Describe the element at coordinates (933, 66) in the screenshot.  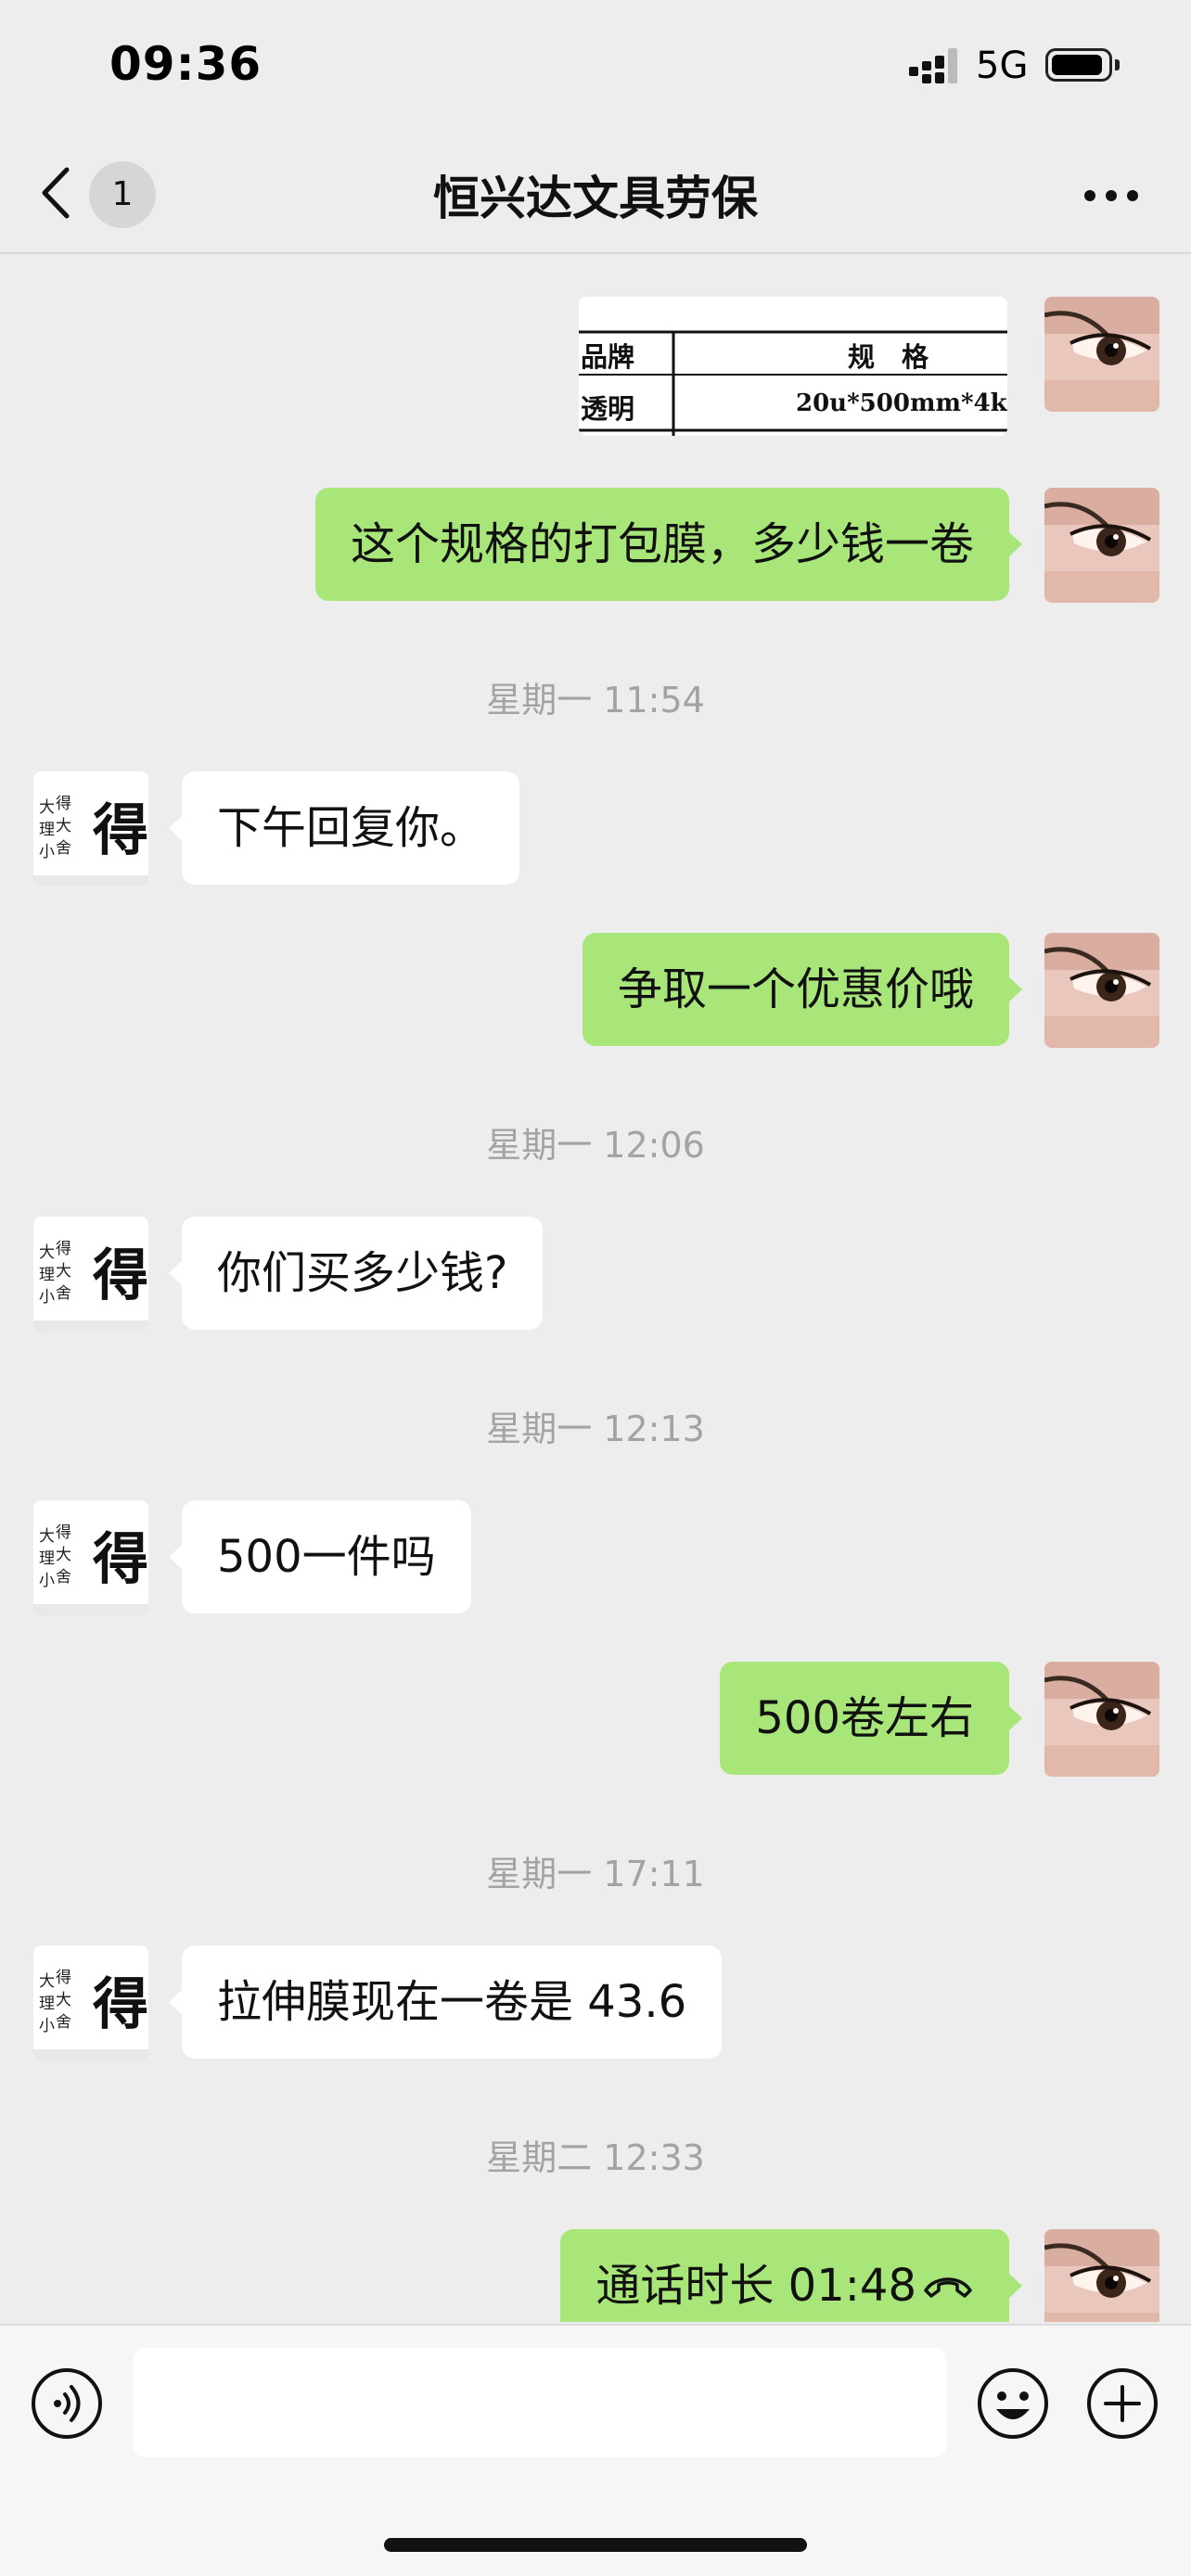
I see `signal-icon` at that location.